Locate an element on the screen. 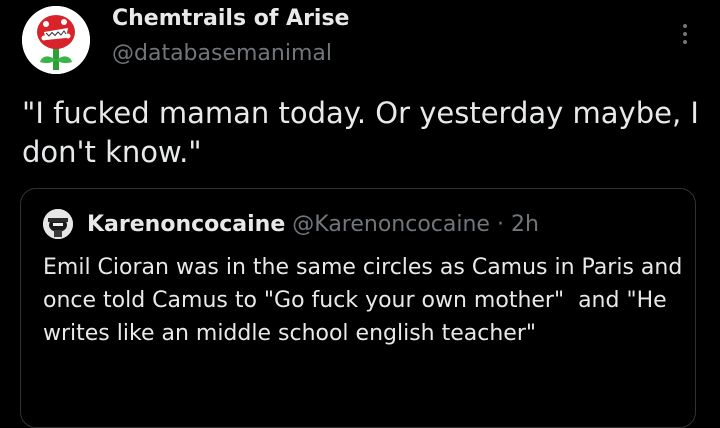 This screenshot has height=428, width=720. more-vertical-icon is located at coordinates (685, 34).